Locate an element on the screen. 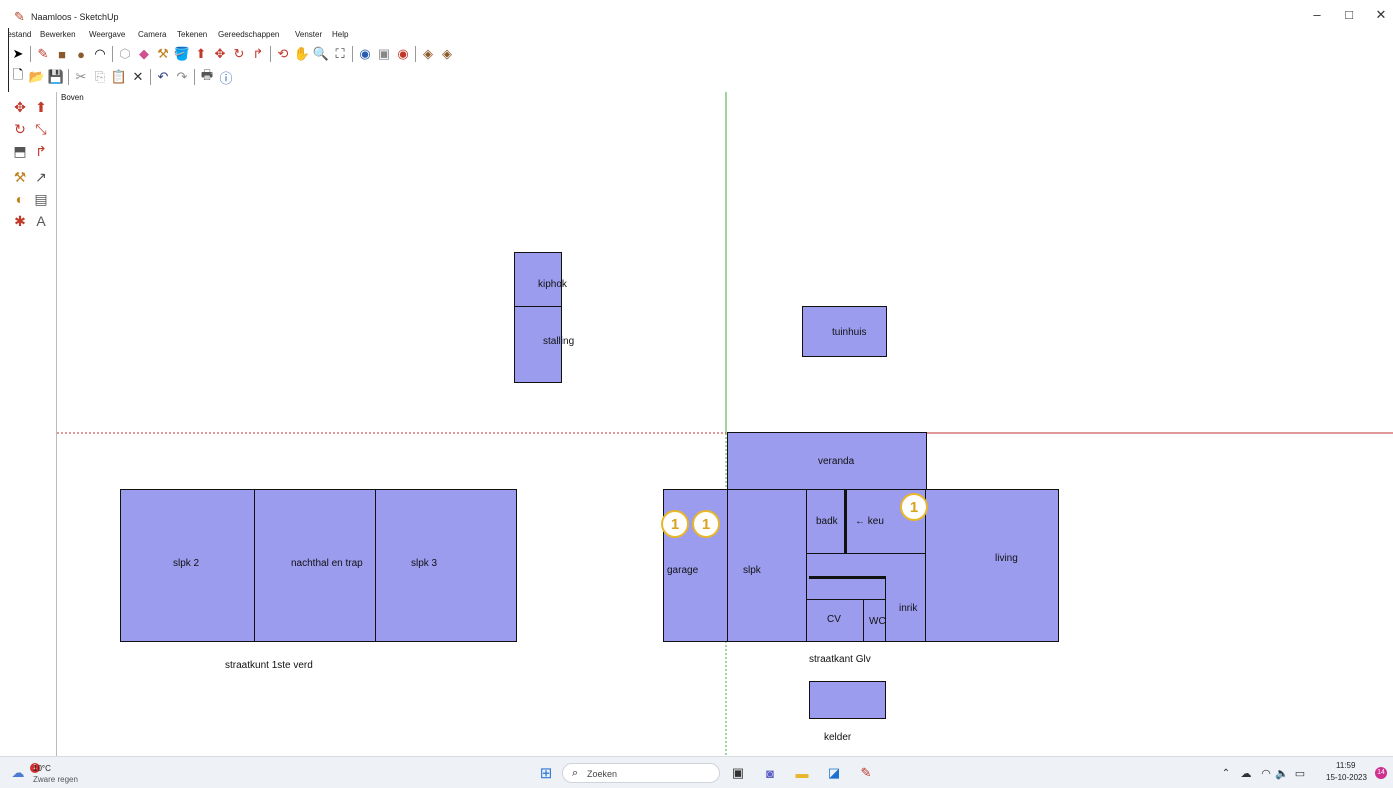 The width and height of the screenshot is (1393, 788). warehouse-icon: ◉ is located at coordinates (365, 54).